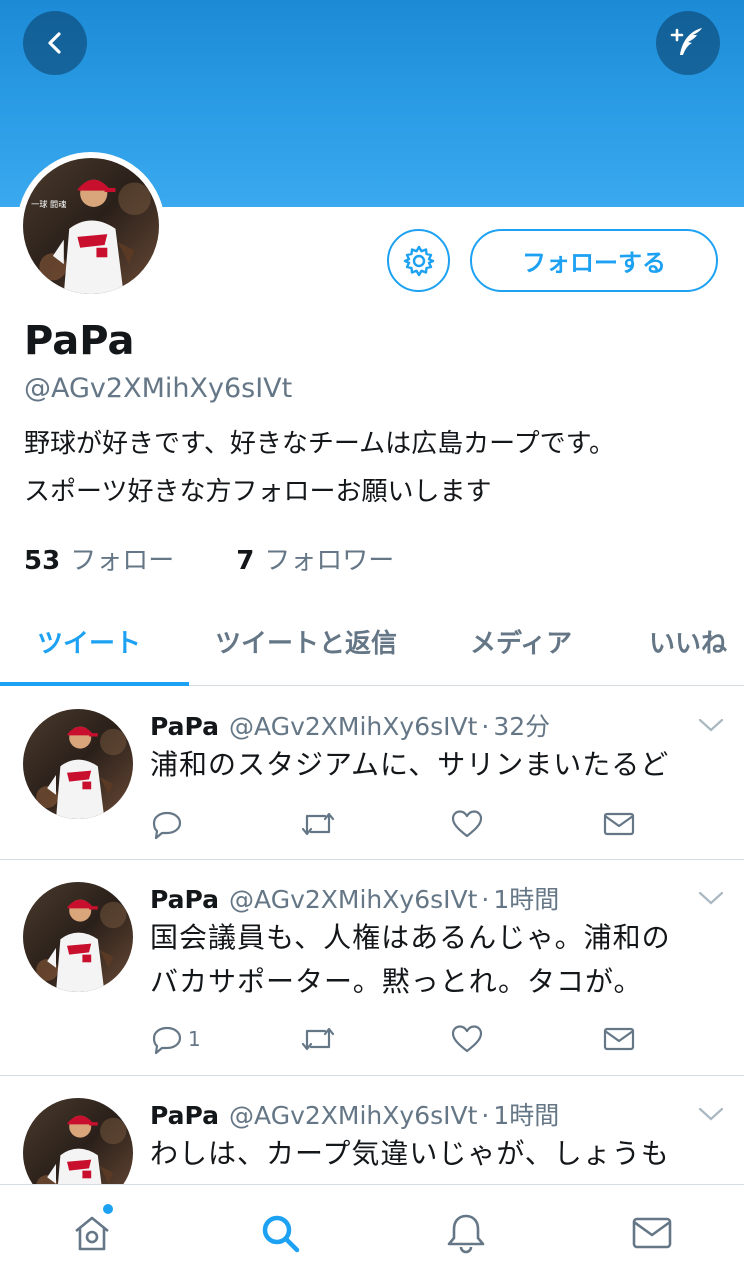  Describe the element at coordinates (440, 960) in the screenshot. I see `tweet-text: 国会議員も、人権はあるんじゃ。浦和の バカサポーター。黙っとれ。タコが。` at that location.